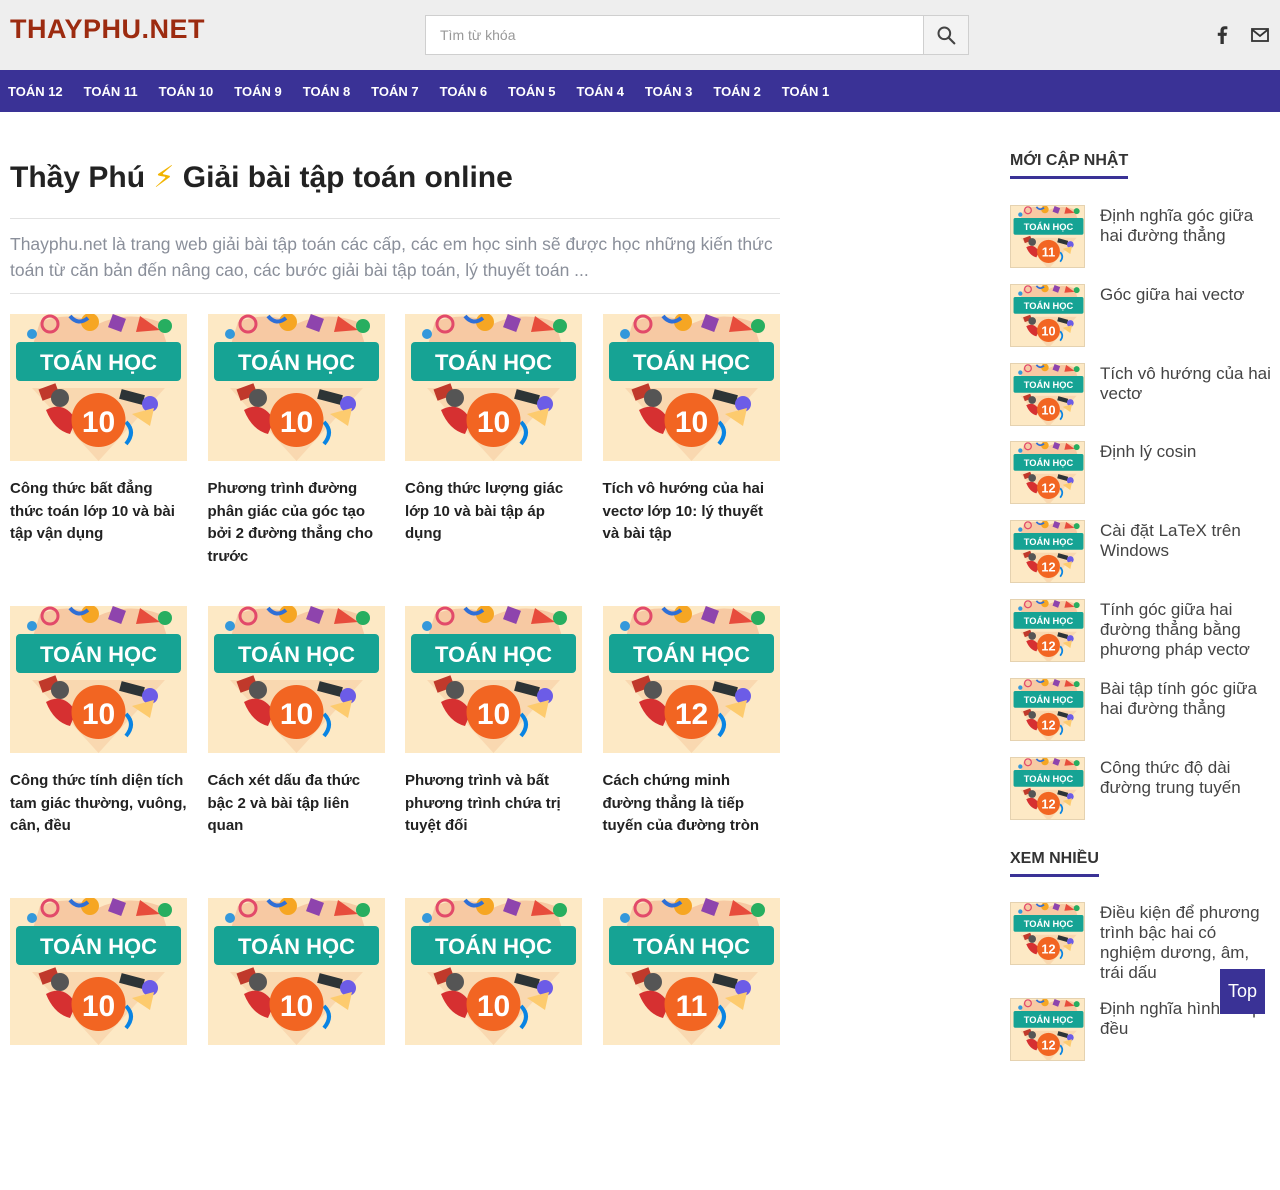  What do you see at coordinates (691, 679) in the screenshot?
I see `post-thumbnail: TOÁN HỌC 12` at bounding box center [691, 679].